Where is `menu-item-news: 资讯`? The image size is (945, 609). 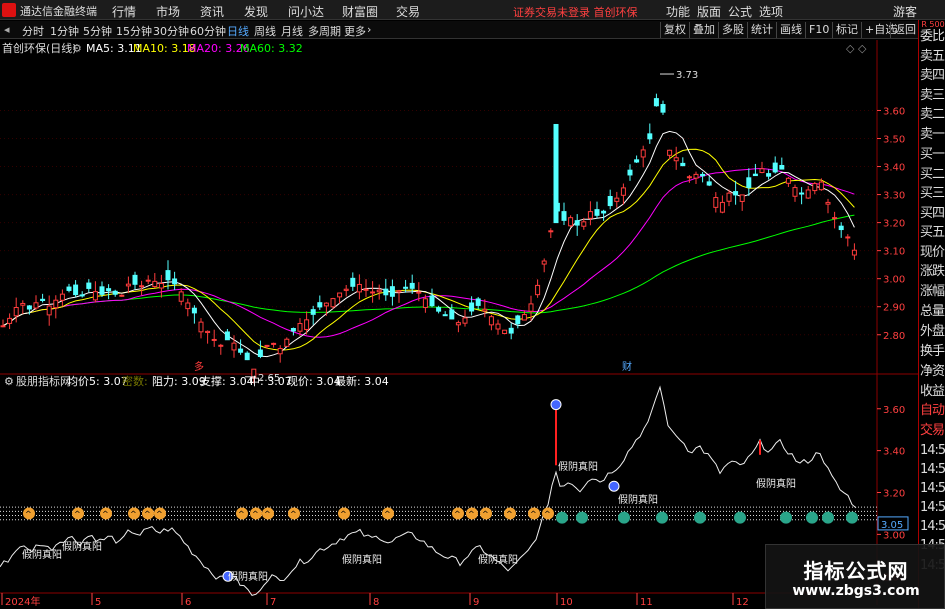 menu-item-news: 资讯 is located at coordinates (212, 11).